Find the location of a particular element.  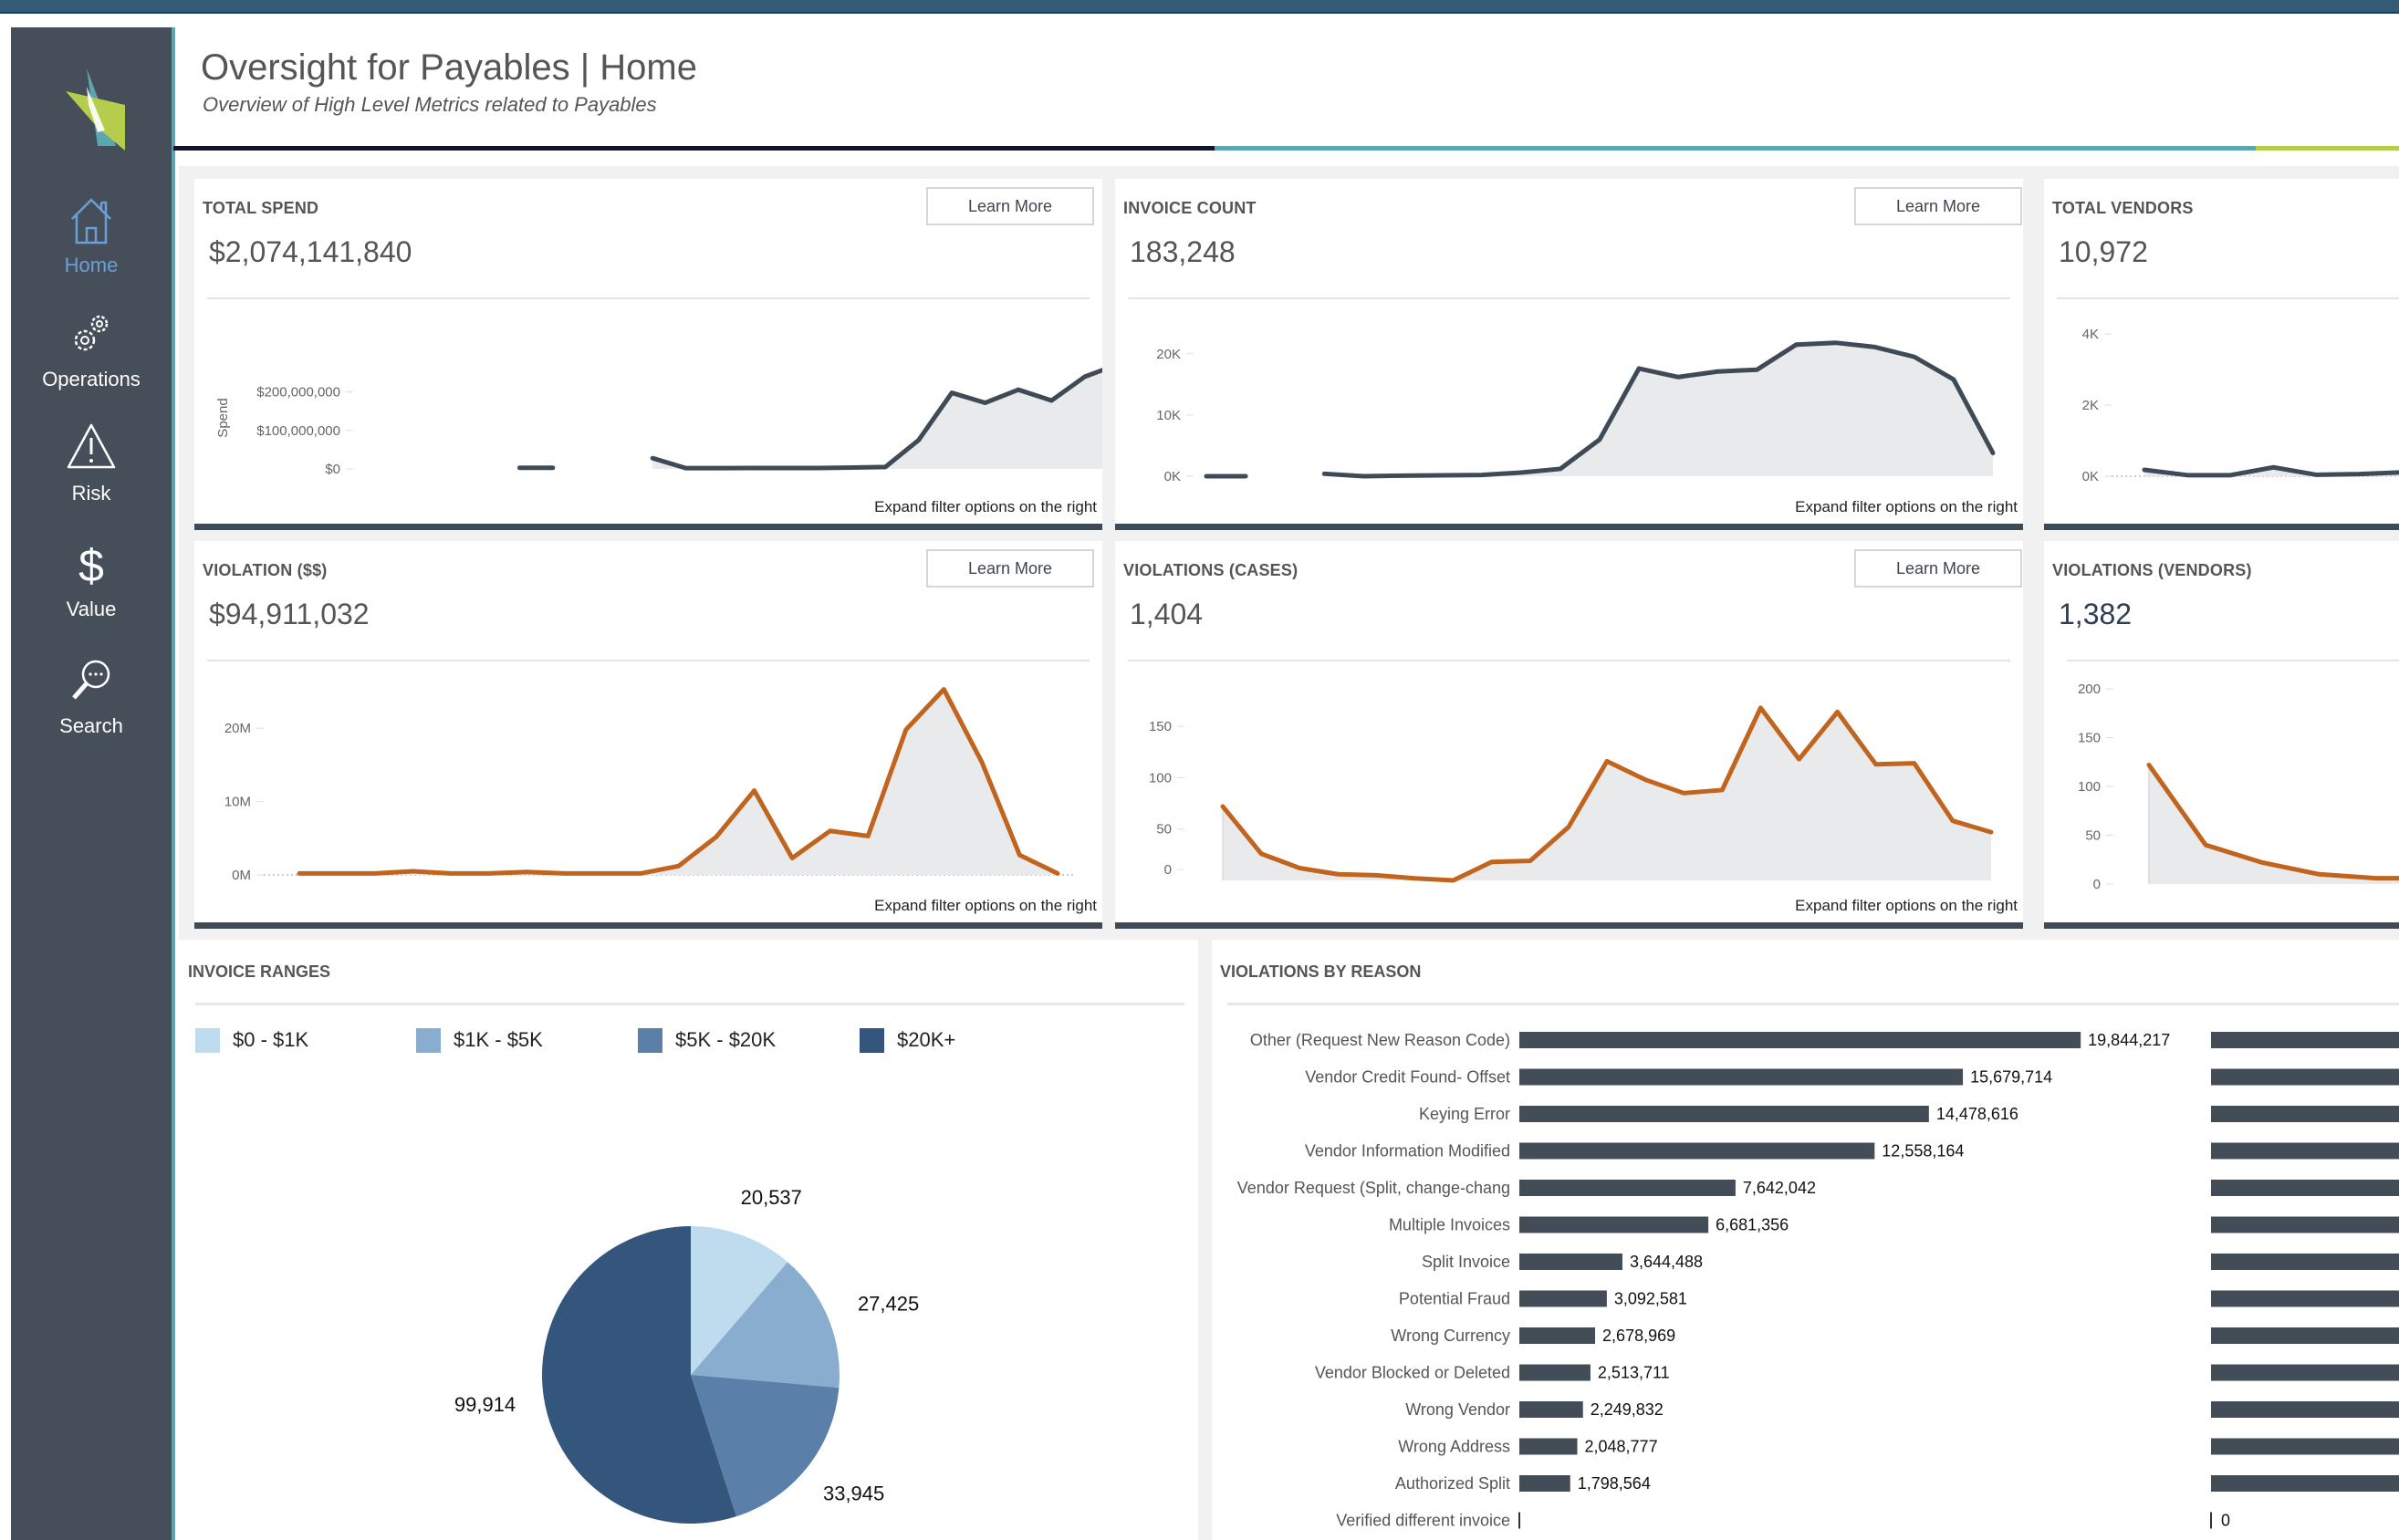

y-tick-label: 20M is located at coordinates (237, 728).